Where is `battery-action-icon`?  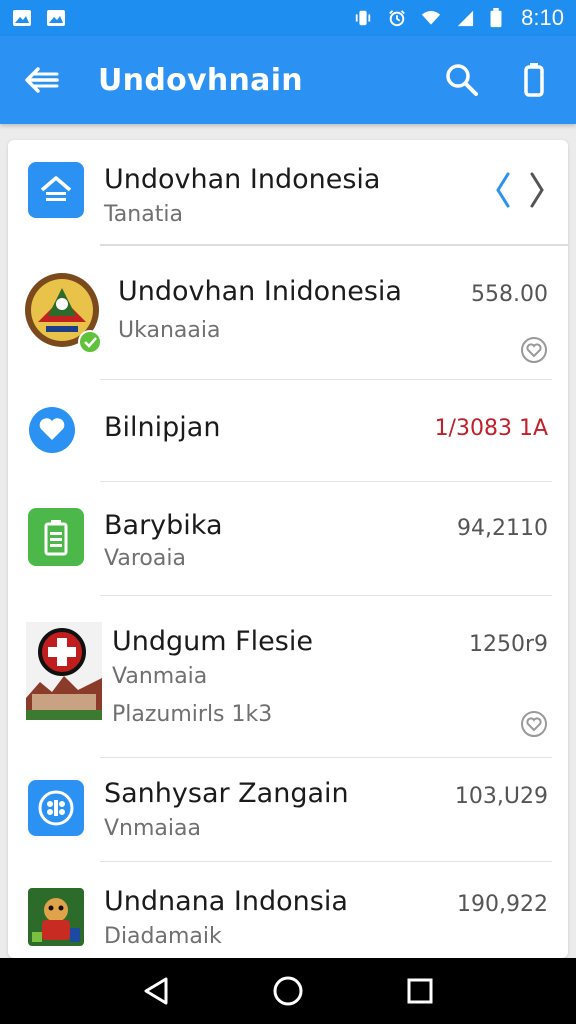 battery-action-icon is located at coordinates (534, 80).